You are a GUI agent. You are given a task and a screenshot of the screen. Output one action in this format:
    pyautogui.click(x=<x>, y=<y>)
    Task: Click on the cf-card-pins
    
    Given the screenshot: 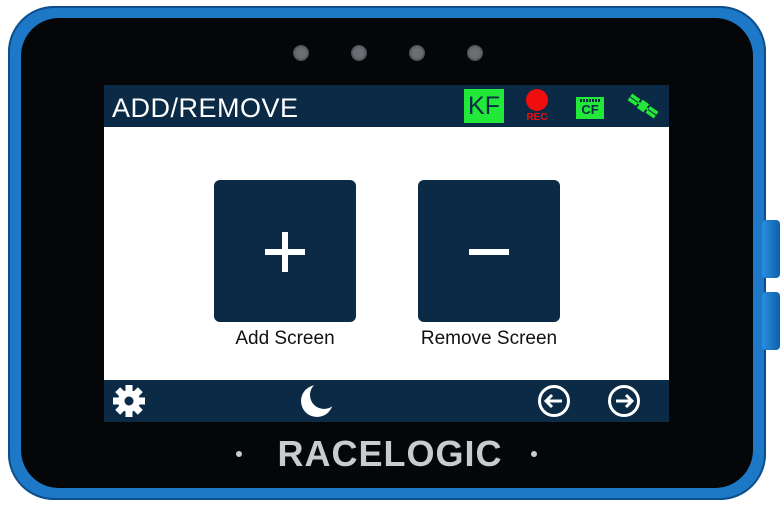 What is the action you would take?
    pyautogui.click(x=590, y=100)
    